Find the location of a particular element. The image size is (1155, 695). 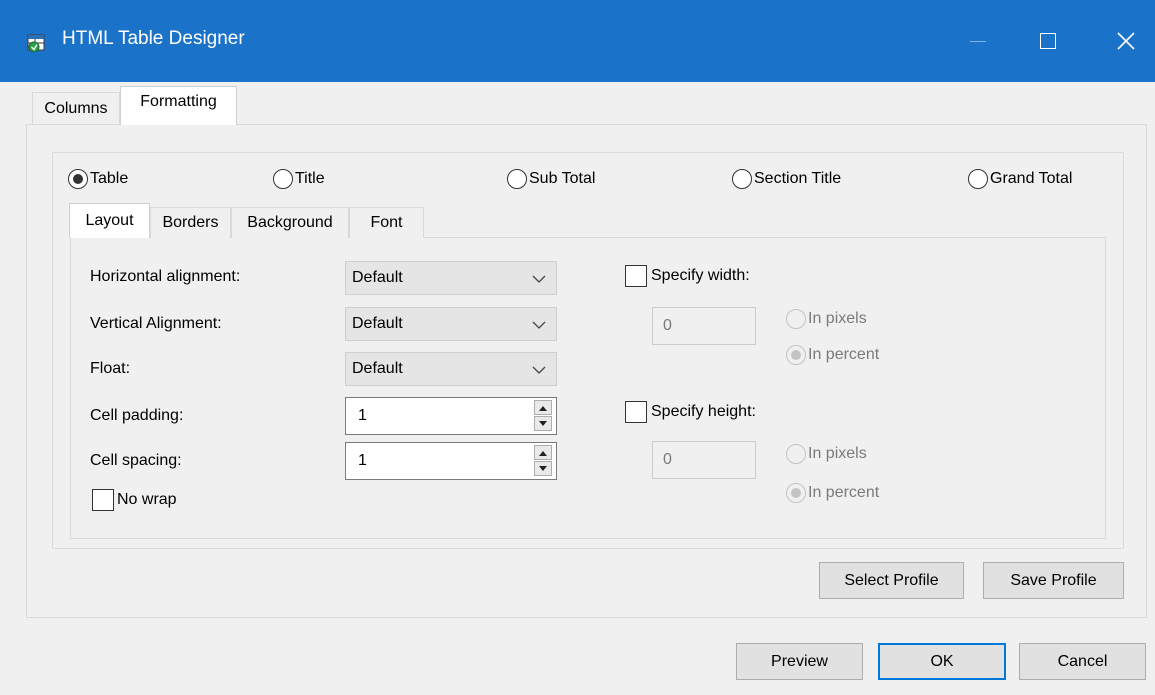

minimize-button is located at coordinates (980, 41).